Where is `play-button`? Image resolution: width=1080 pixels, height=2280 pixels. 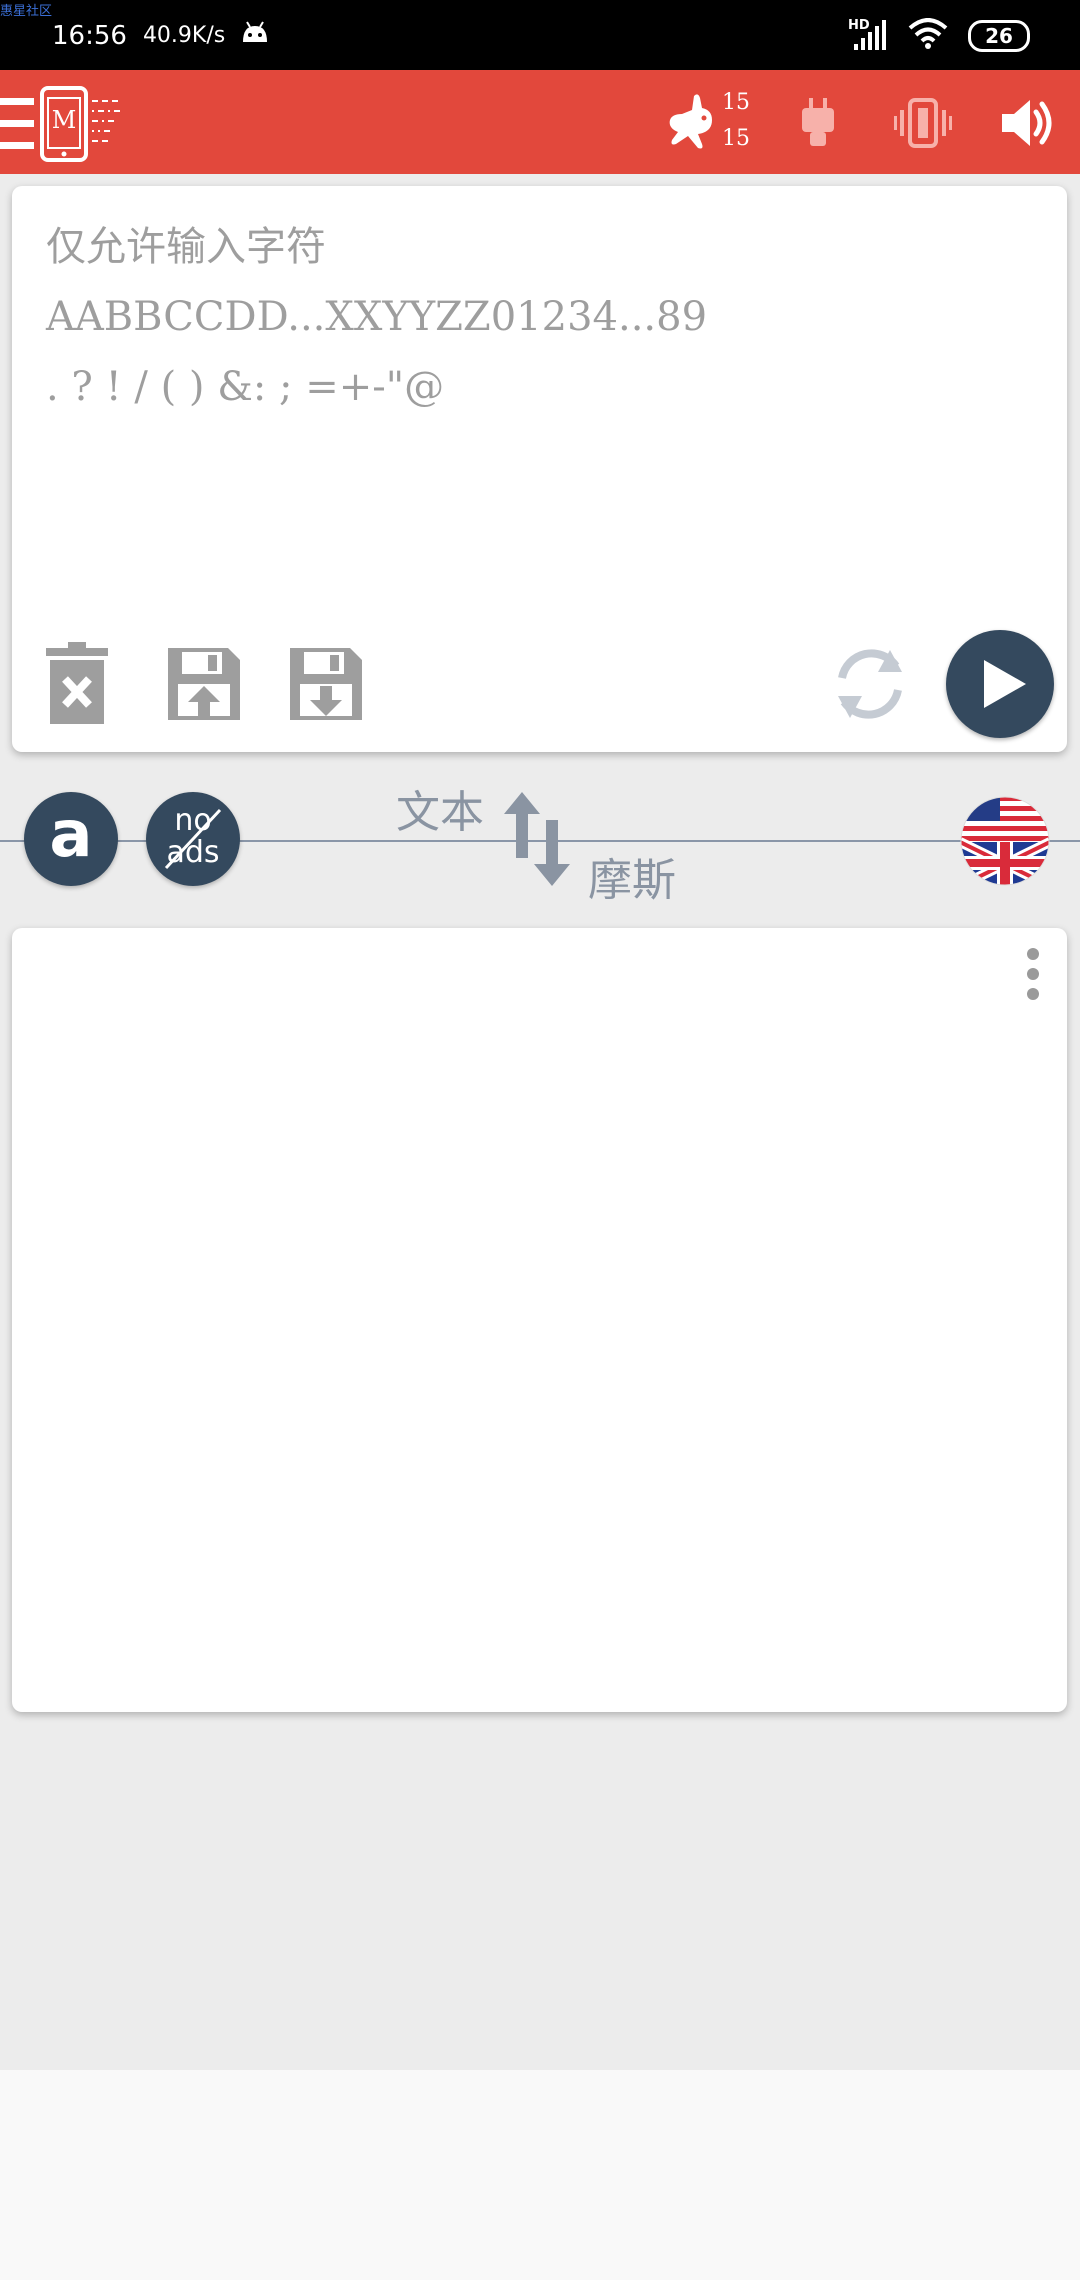
play-button is located at coordinates (1000, 684).